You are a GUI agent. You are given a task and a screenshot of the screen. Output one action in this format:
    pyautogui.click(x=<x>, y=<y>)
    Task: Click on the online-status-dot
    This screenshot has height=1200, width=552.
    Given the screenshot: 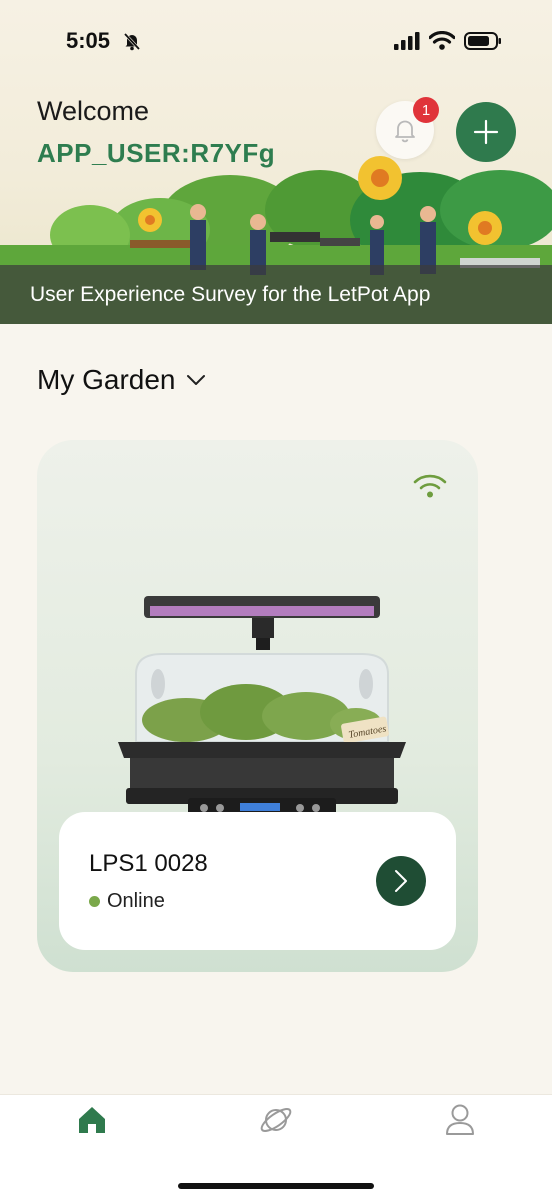 What is the action you would take?
    pyautogui.click(x=94, y=901)
    